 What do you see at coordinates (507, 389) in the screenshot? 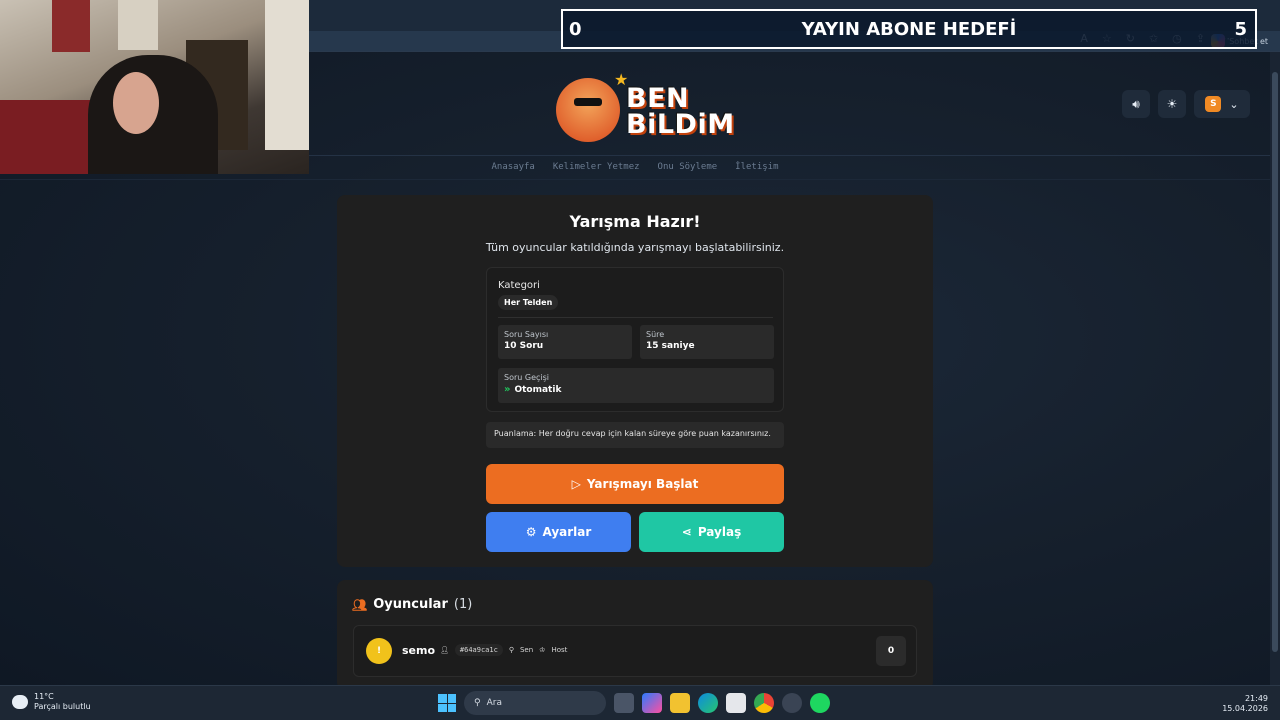
I see `double-chevron-right-icon: »` at bounding box center [507, 389].